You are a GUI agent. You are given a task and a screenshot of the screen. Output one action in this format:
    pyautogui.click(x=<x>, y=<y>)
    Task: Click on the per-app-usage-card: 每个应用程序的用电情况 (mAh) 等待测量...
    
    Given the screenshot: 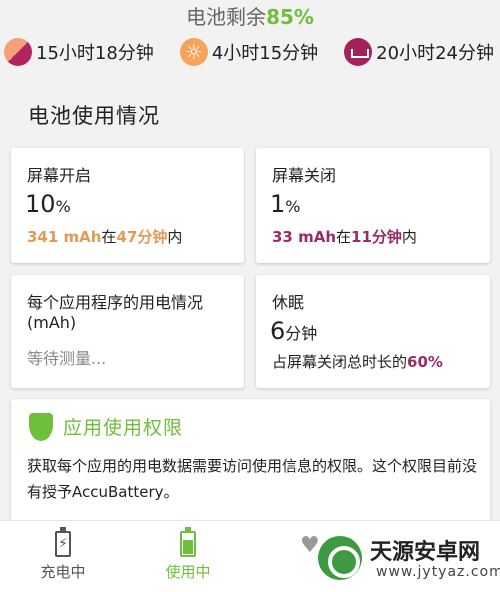 What is the action you would take?
    pyautogui.click(x=127, y=331)
    